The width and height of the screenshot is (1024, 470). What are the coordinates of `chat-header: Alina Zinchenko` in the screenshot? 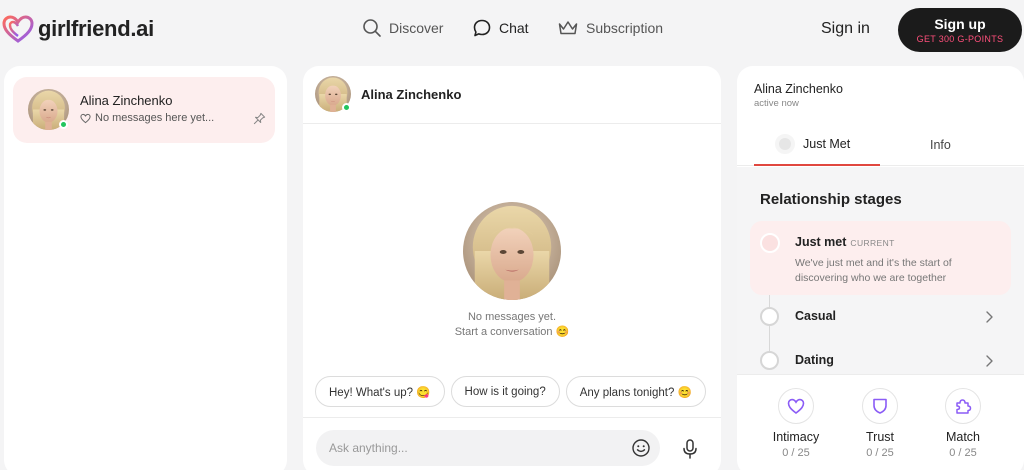 It's located at (512, 95).